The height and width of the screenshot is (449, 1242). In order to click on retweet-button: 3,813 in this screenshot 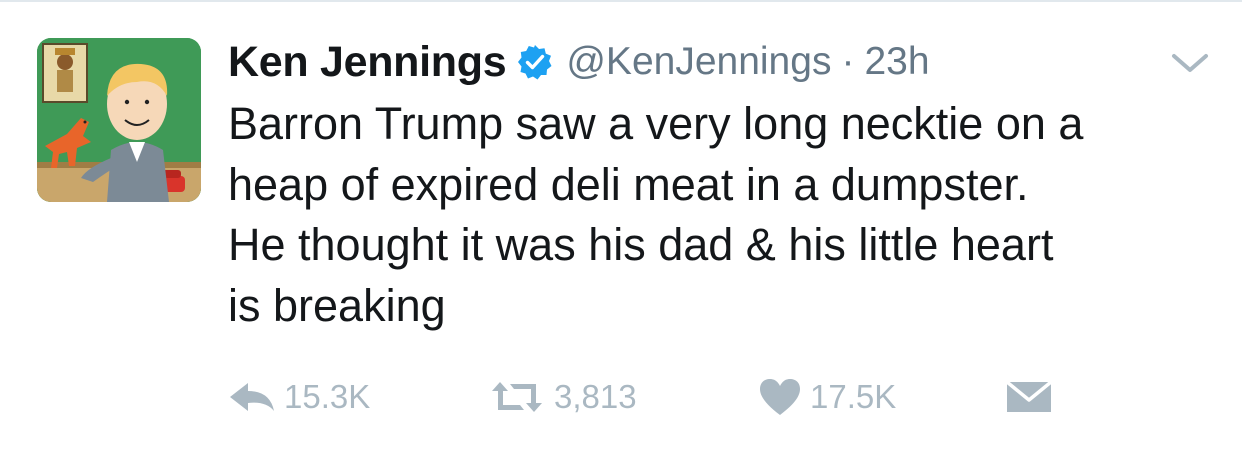, I will do `click(562, 397)`.